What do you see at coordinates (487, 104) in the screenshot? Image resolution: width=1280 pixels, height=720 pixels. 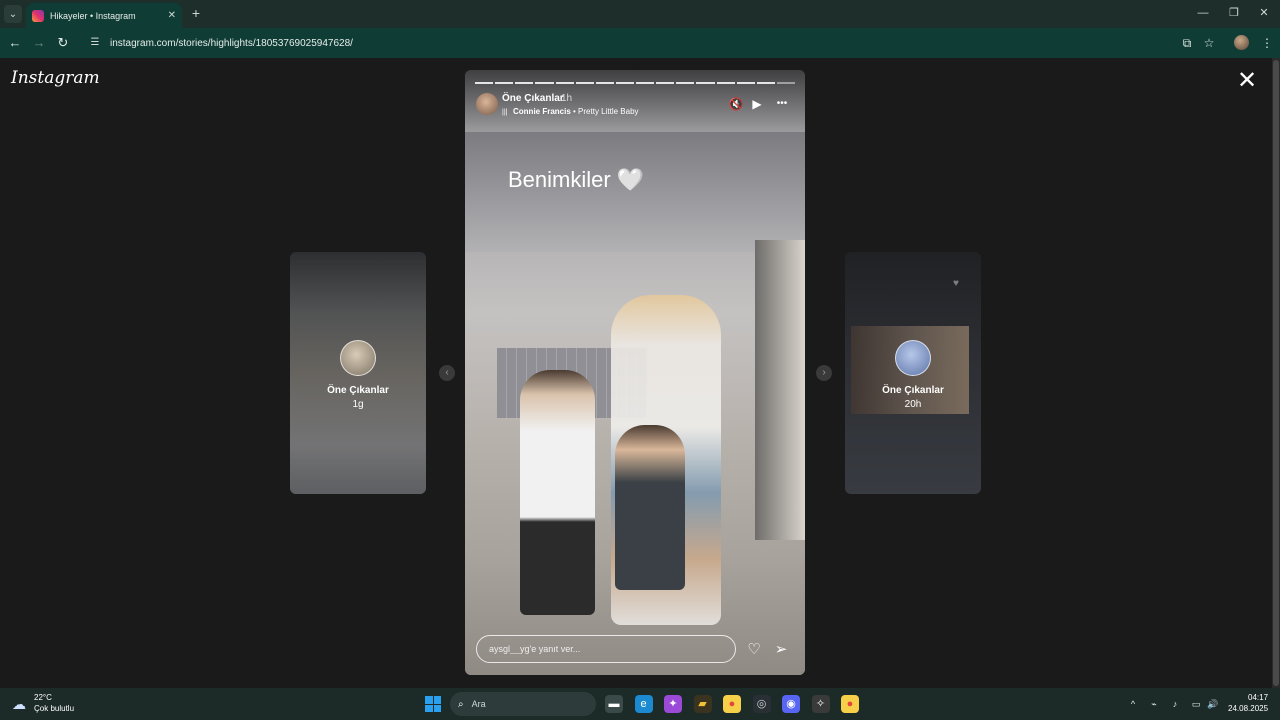 I see `story-avatar` at bounding box center [487, 104].